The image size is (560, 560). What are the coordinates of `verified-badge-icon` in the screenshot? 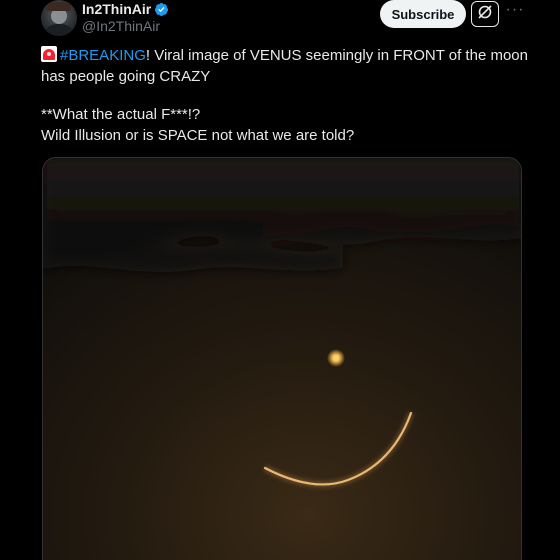 It's located at (161, 9).